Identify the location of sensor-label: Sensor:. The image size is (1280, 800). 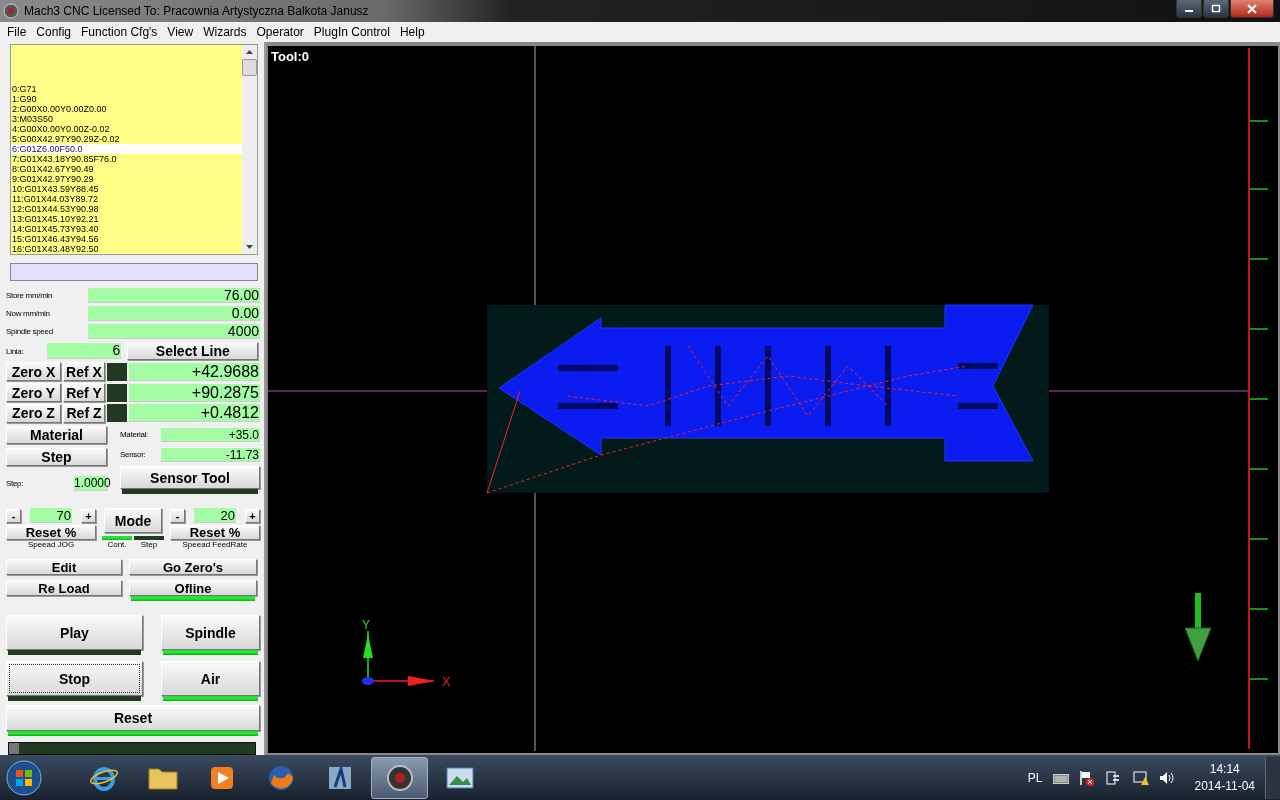
(133, 455).